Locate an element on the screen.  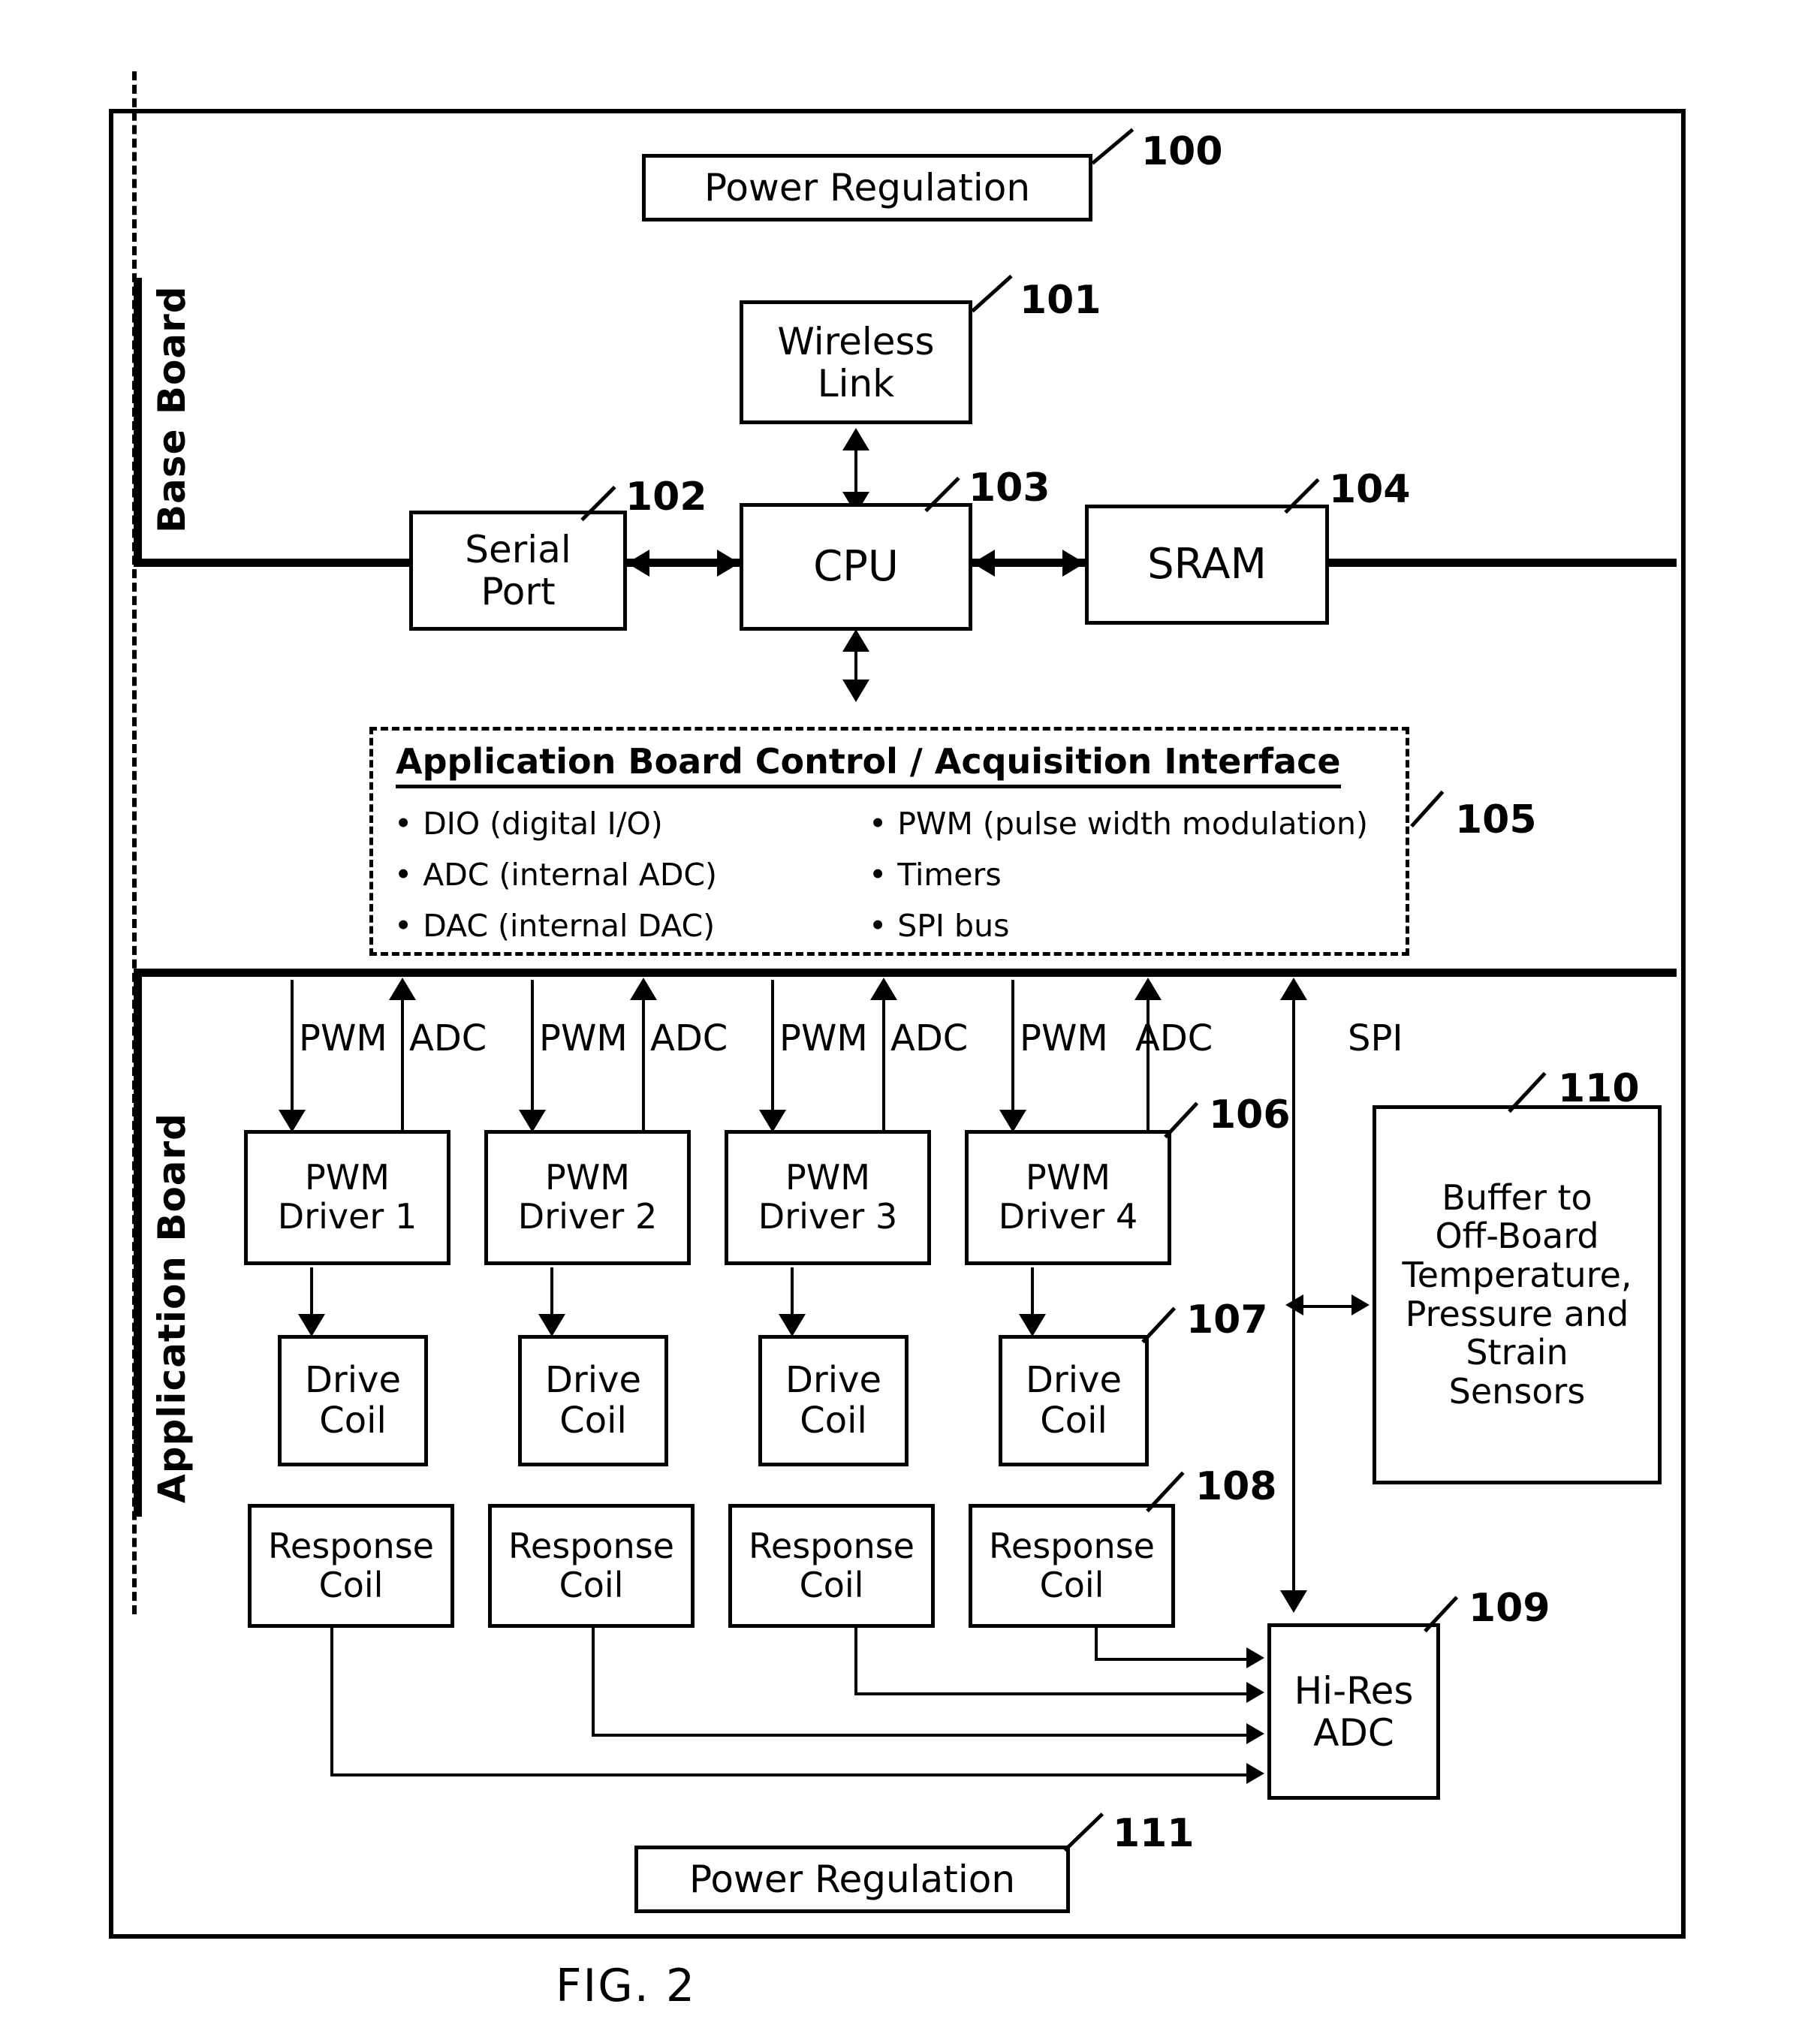
rc4-drop is located at coordinates (1096, 1644).